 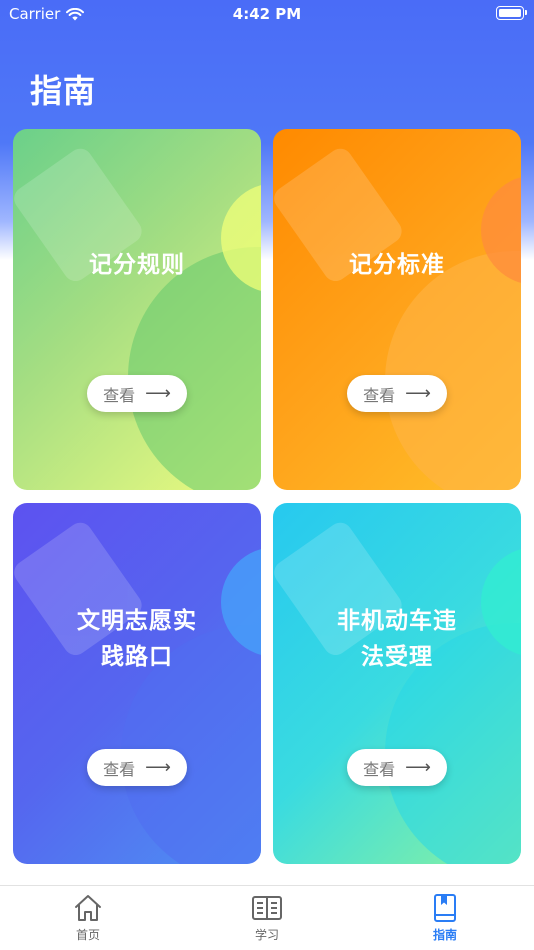 What do you see at coordinates (445, 908) in the screenshot?
I see `guide-icon` at bounding box center [445, 908].